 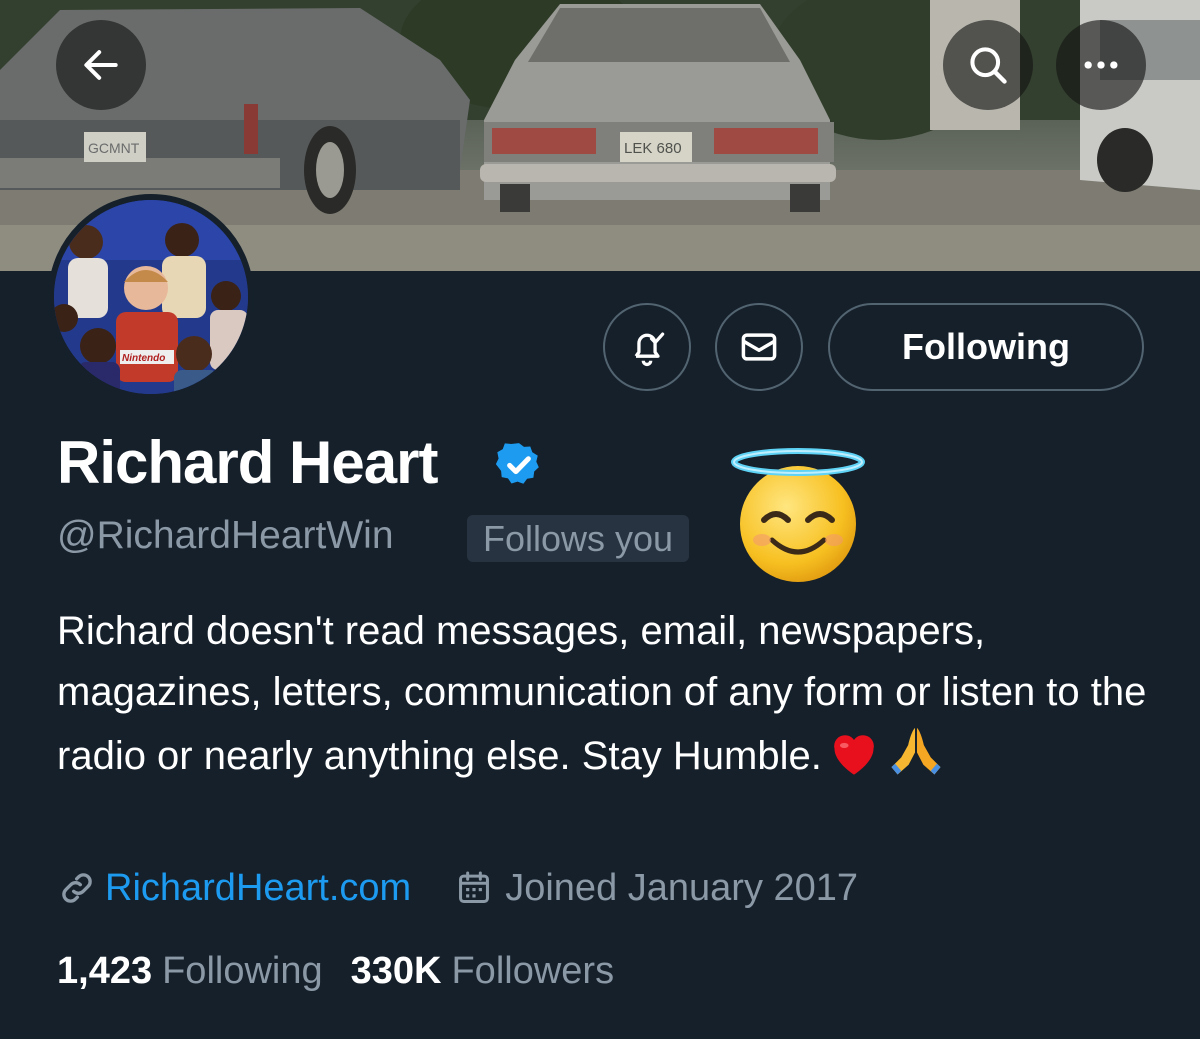 What do you see at coordinates (682, 887) in the screenshot?
I see `joined-date: Joined January 2017` at bounding box center [682, 887].